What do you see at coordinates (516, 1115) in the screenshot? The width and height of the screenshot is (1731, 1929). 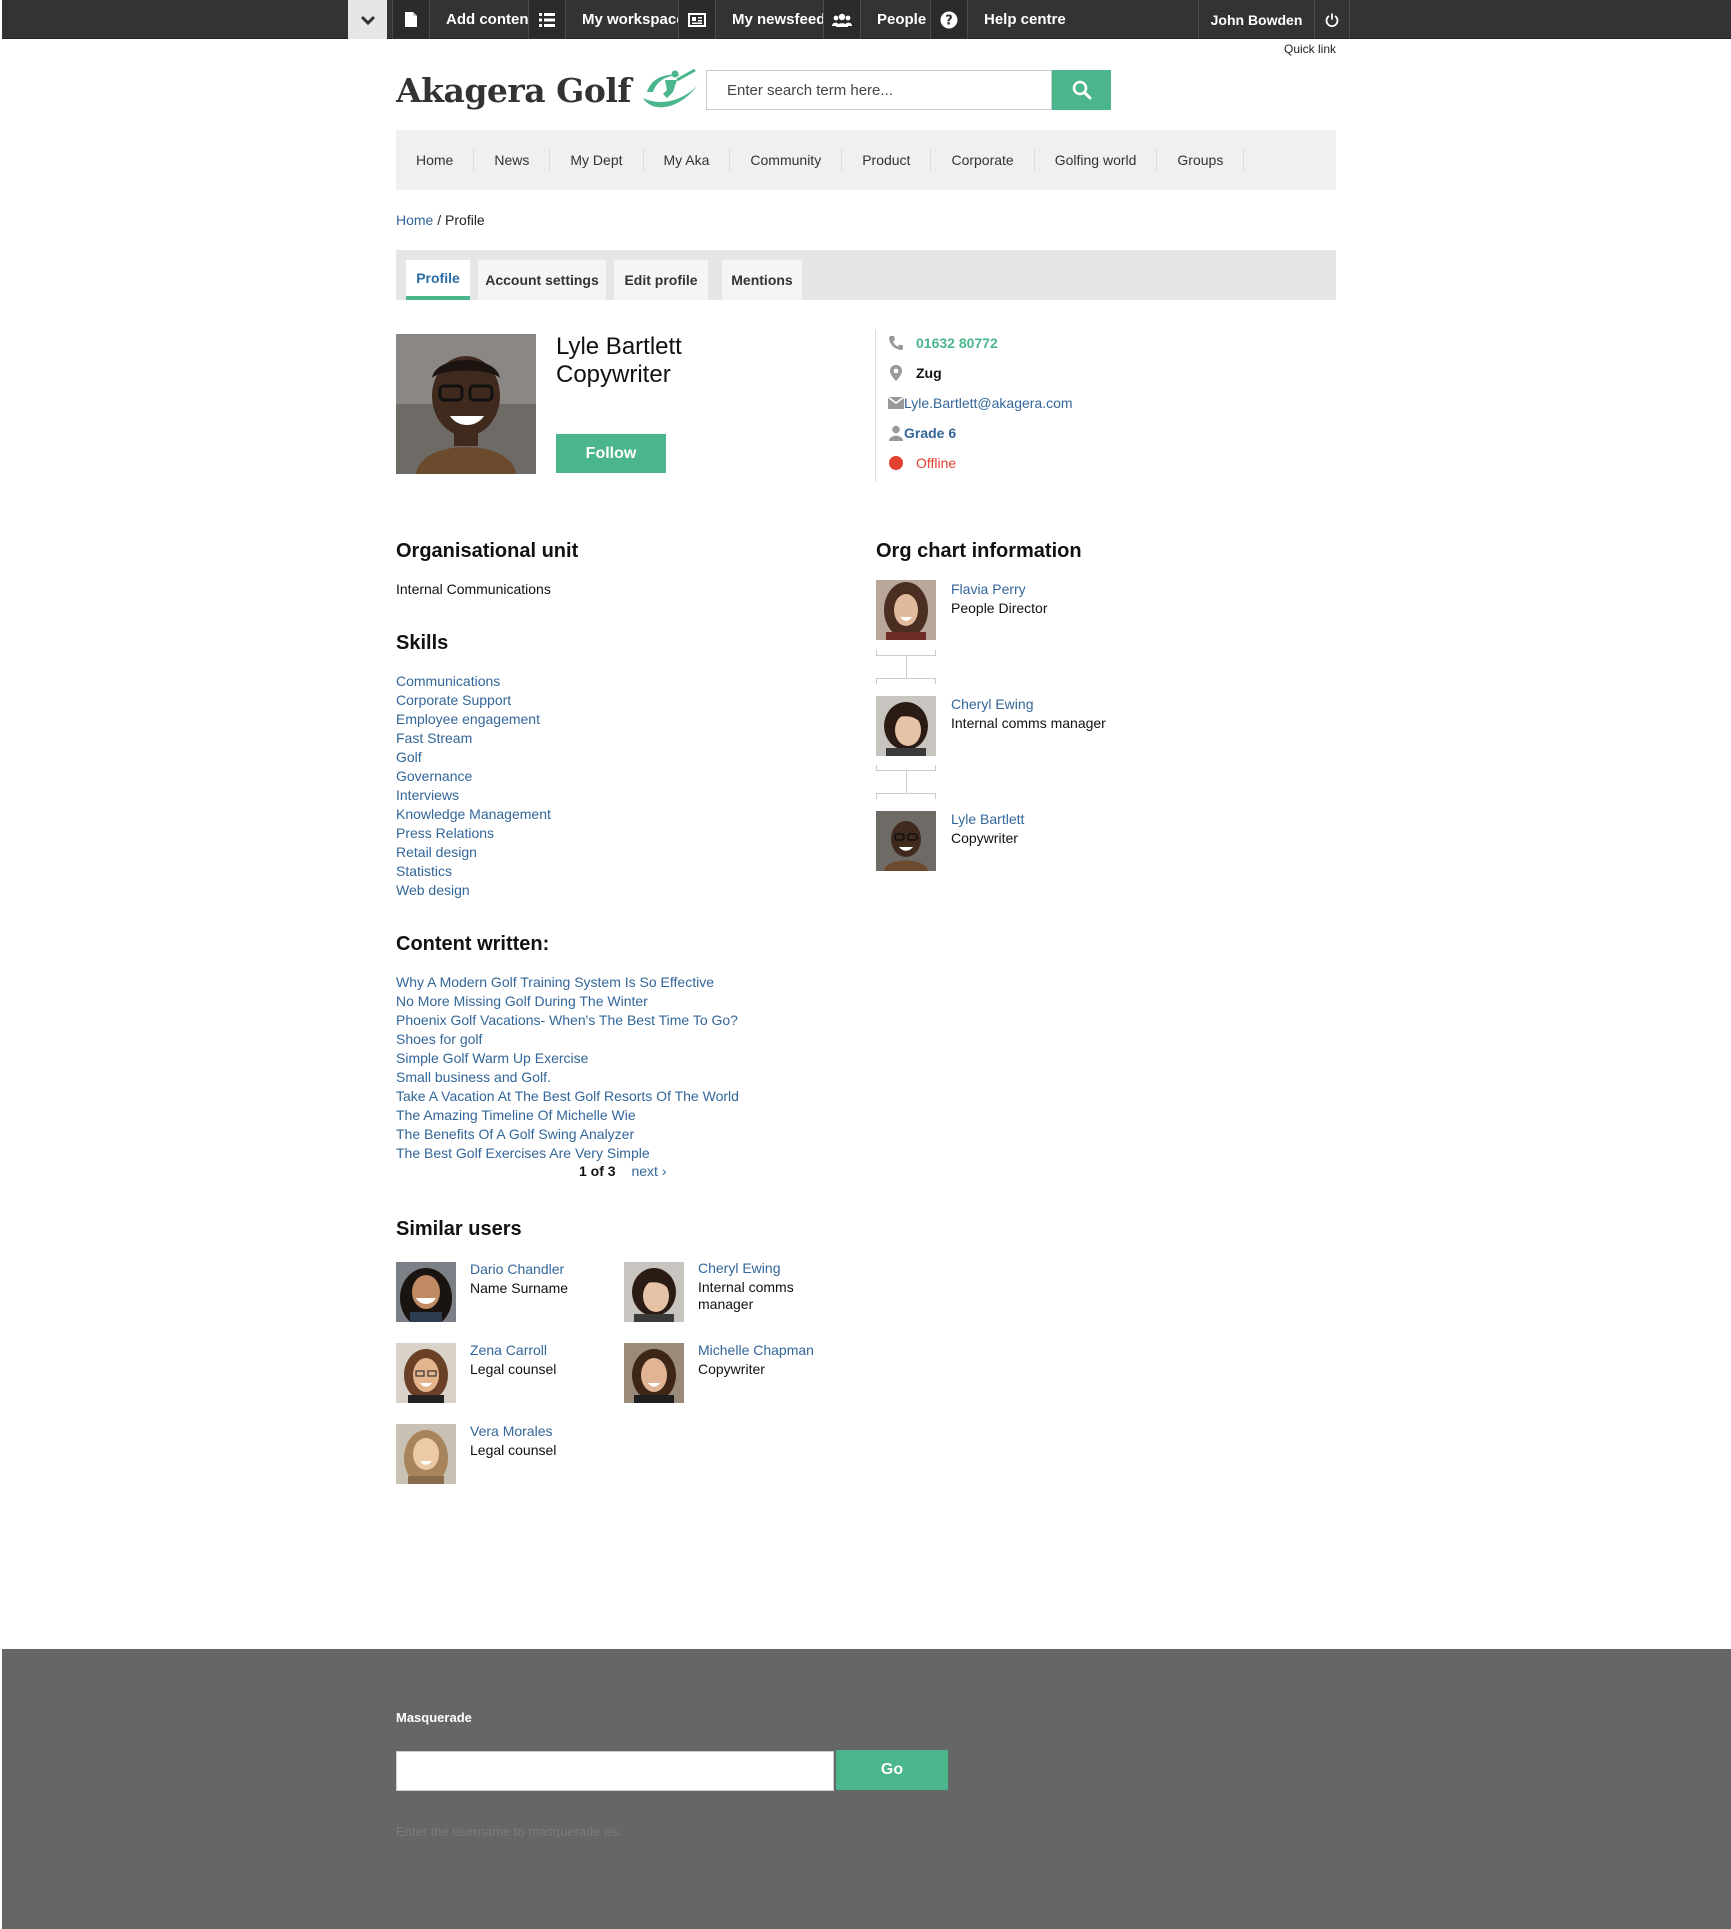 I see `content-link: The Amazing Timeline Of Michelle Wie` at bounding box center [516, 1115].